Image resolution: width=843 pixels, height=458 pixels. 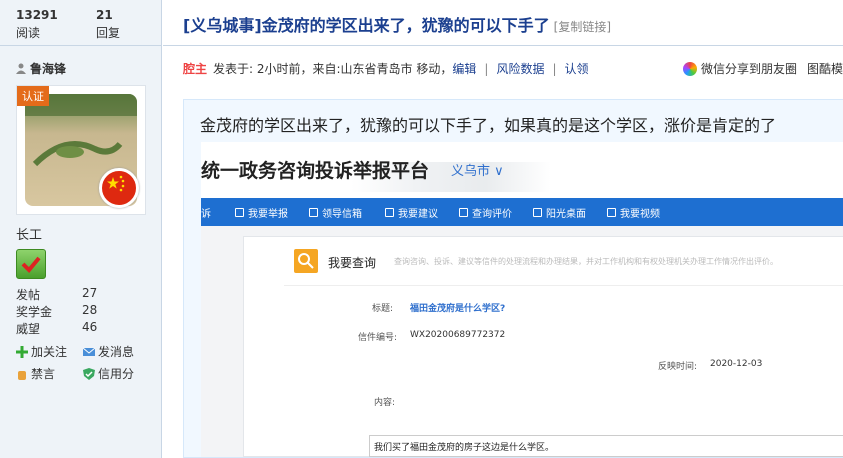 I want to click on date-label: 反映时间:, so click(x=678, y=367).